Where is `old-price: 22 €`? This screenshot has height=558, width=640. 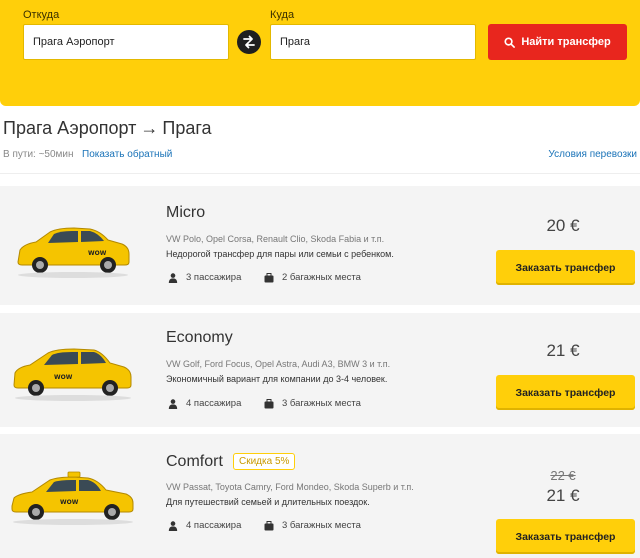 old-price: 22 € is located at coordinates (563, 475).